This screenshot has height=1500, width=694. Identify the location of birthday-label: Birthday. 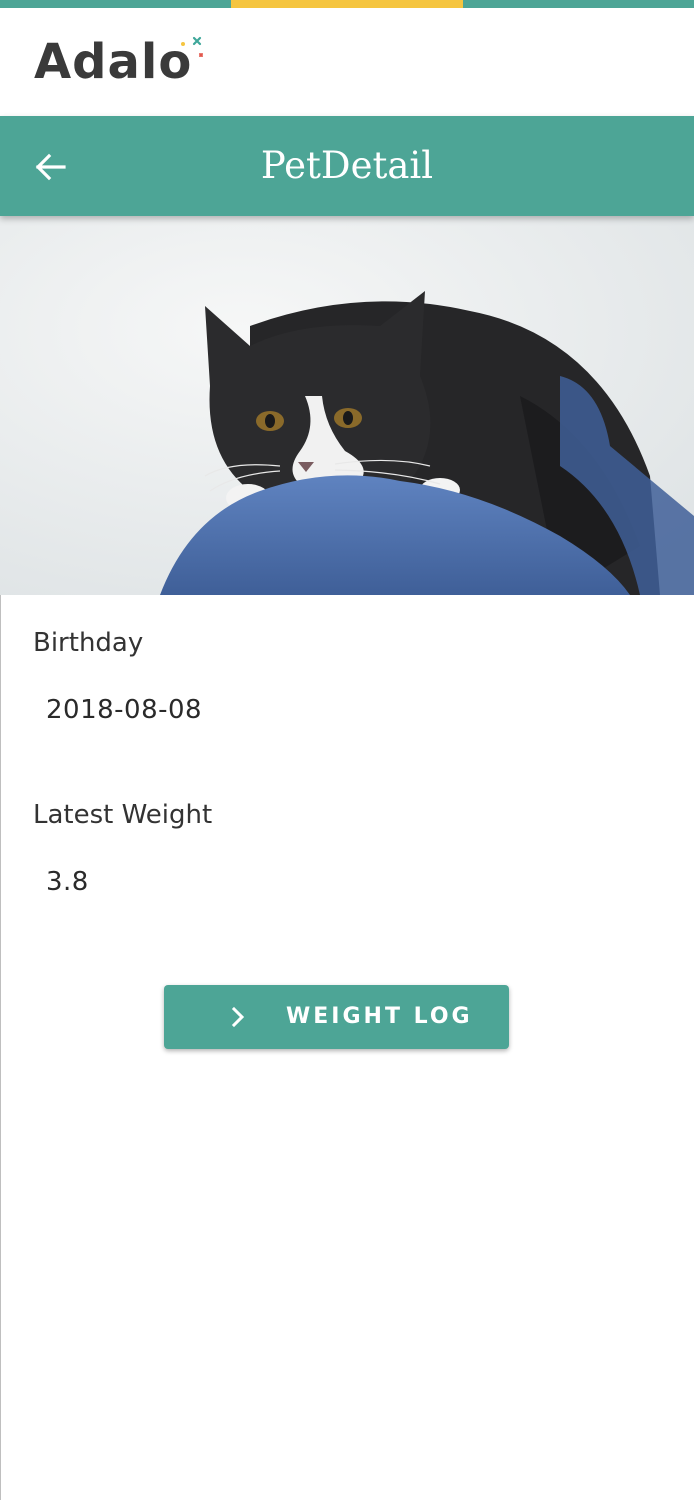
(88, 643).